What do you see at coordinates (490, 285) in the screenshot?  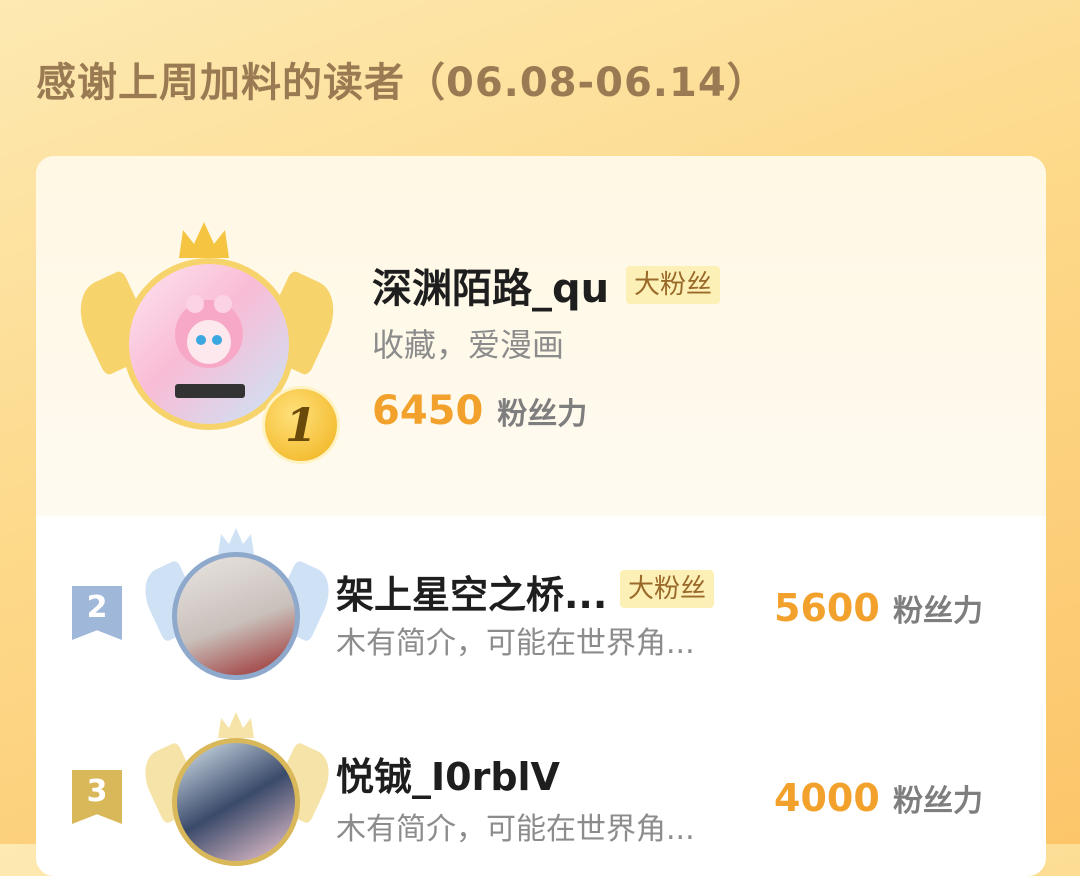 I see `reader-name: 深渊陌路_qu` at bounding box center [490, 285].